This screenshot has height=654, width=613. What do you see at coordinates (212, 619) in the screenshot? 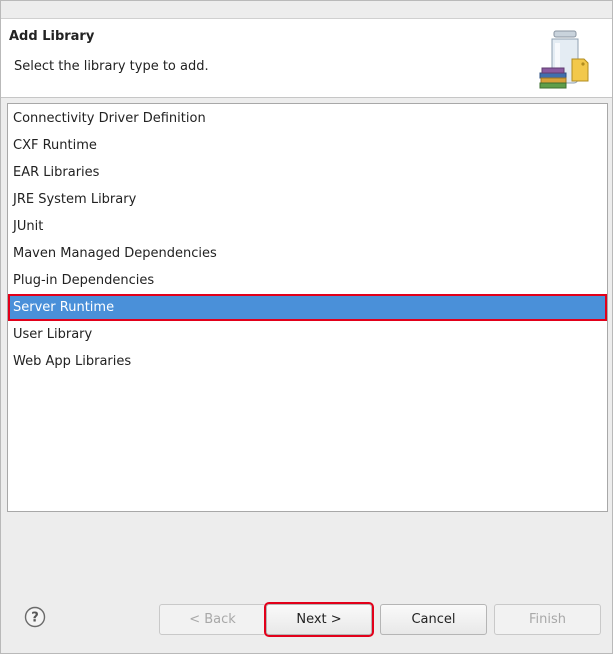
I see `back-button: < Back` at bounding box center [212, 619].